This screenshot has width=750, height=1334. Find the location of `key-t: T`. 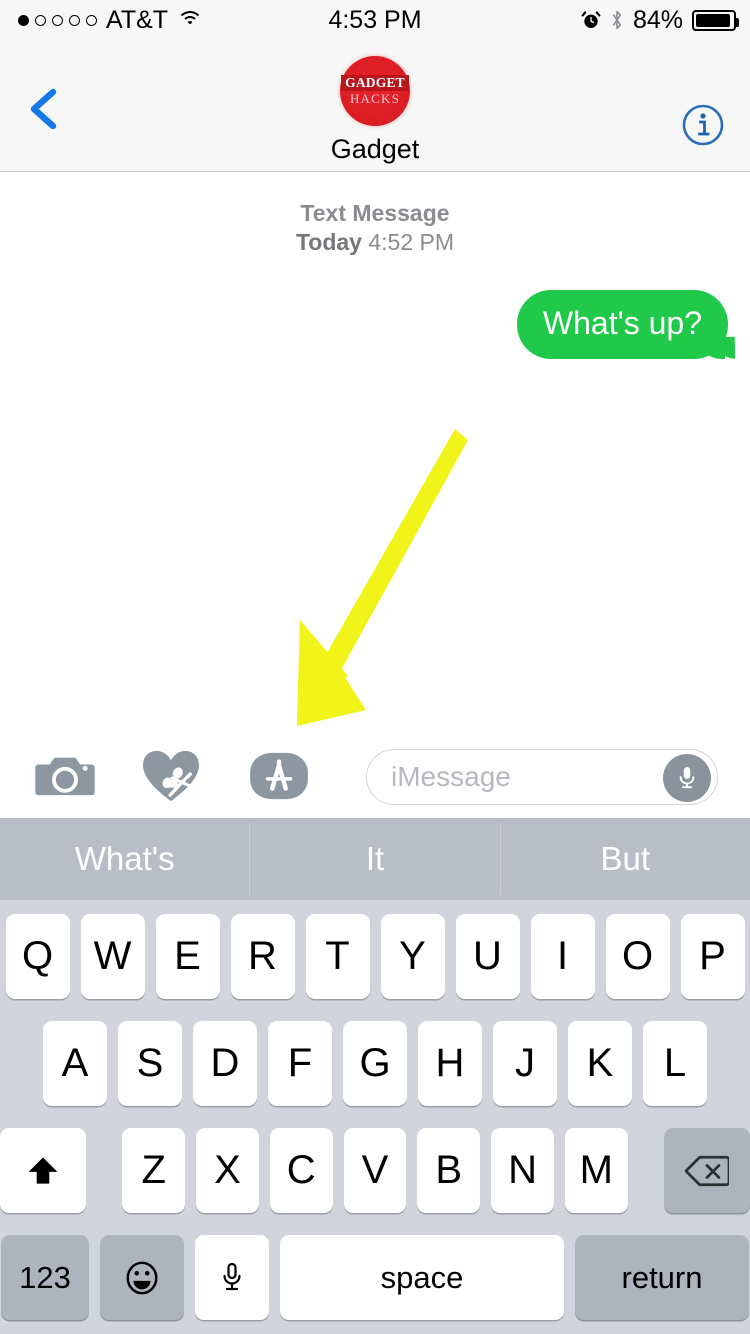

key-t: T is located at coordinates (337, 956).